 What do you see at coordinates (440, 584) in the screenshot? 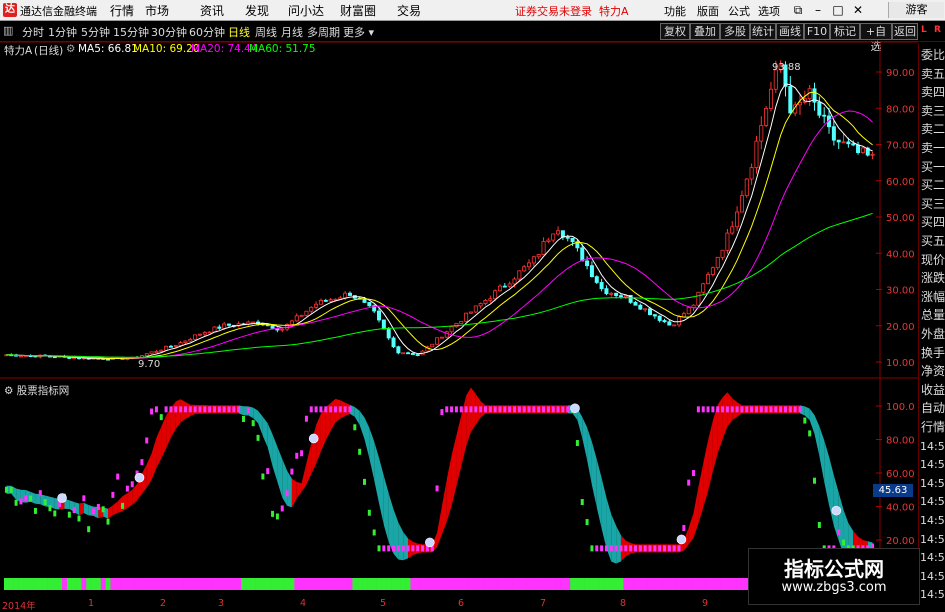
I see `signal-strip` at bounding box center [440, 584].